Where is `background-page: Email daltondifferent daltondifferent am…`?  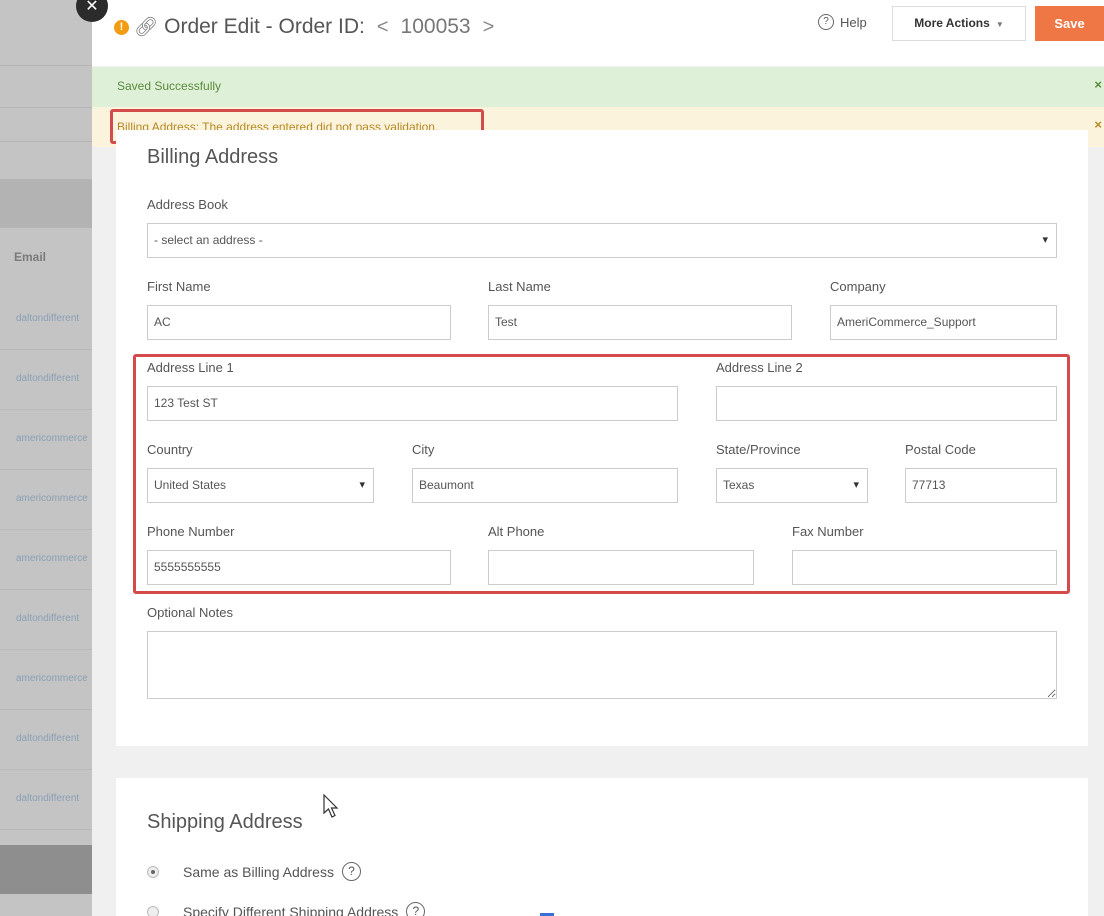
background-page: Email daltondifferent daltondifferent am… is located at coordinates (46, 458).